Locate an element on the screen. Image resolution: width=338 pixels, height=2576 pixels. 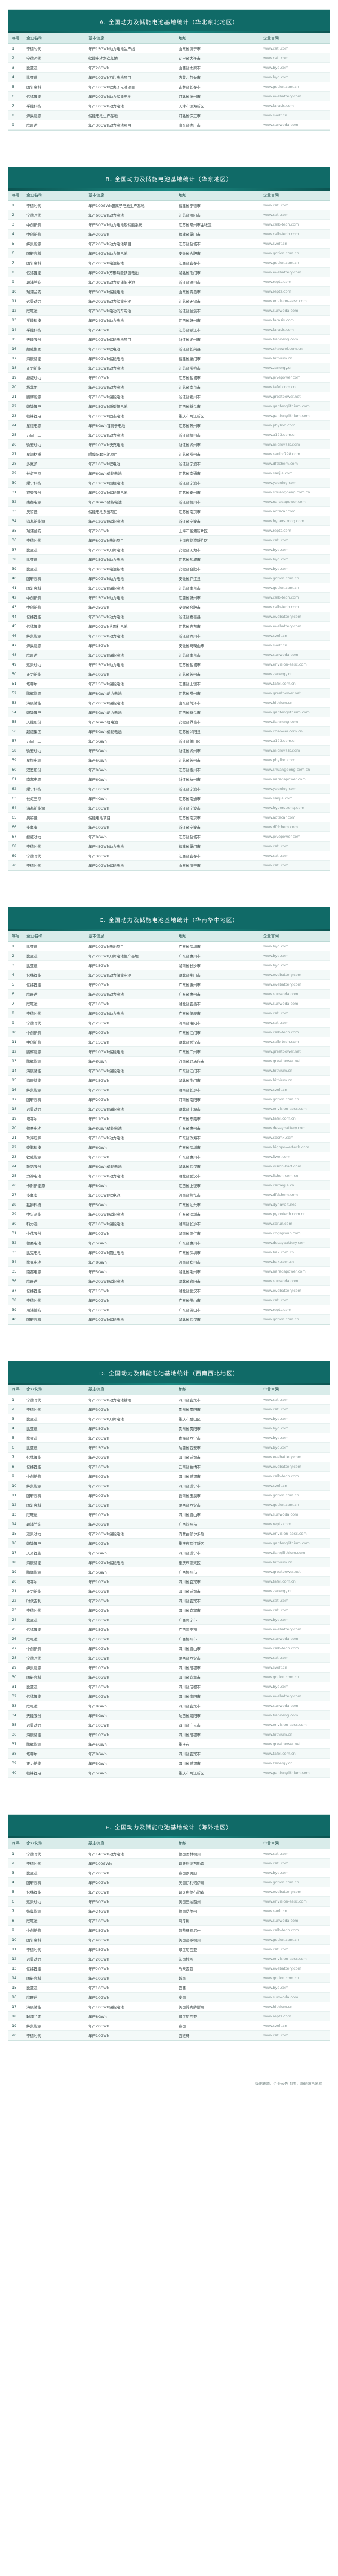
company-website: www.aotecar.com is located at coordinates (295, 511).